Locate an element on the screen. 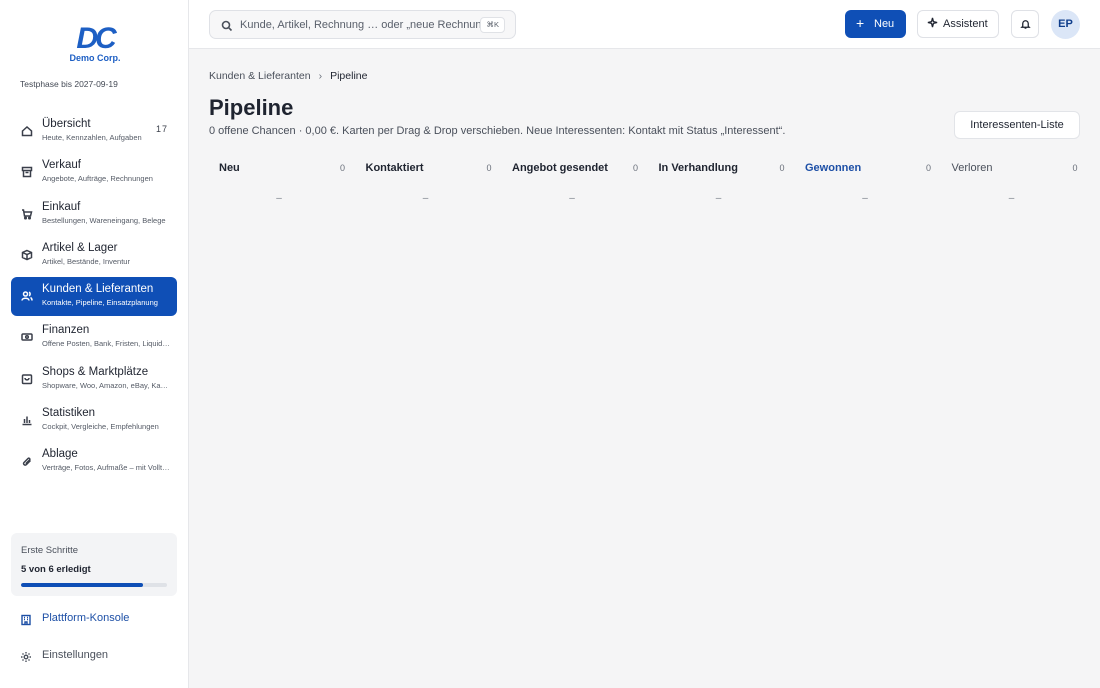 Image resolution: width=1100 pixels, height=688 pixels. plus-icon: + is located at coordinates (860, 23).